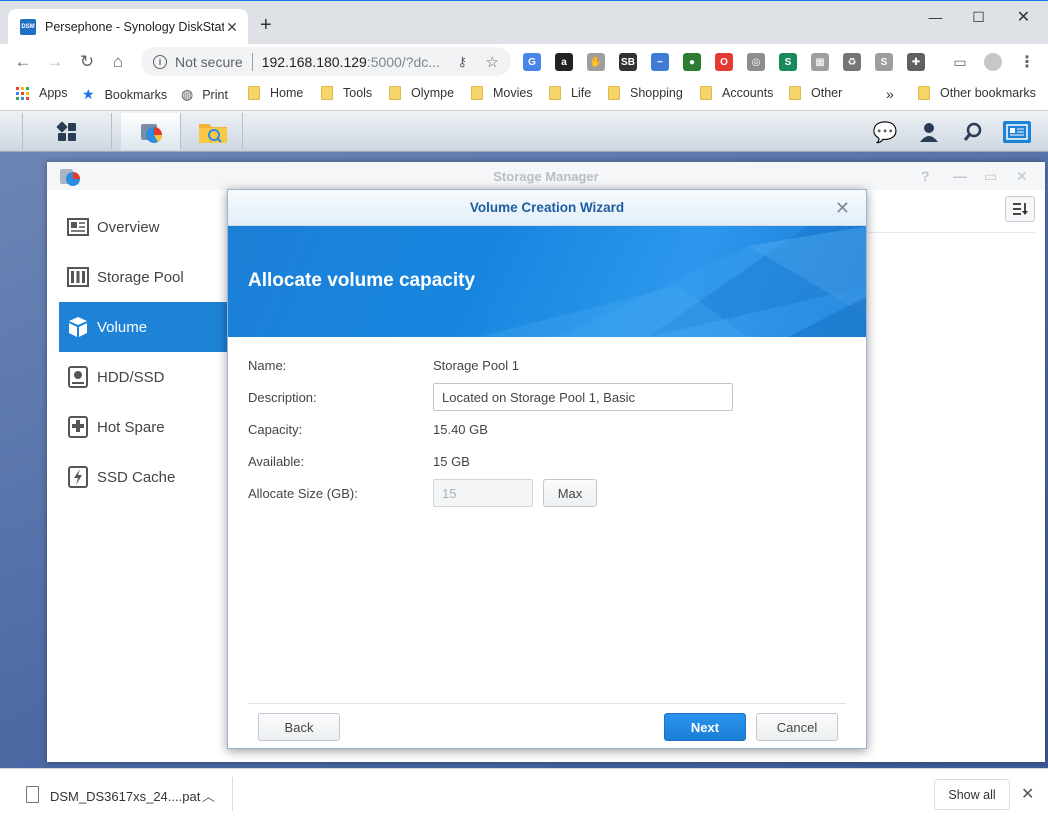 This screenshot has height=819, width=1048. Describe the element at coordinates (483, 493) in the screenshot. I see `allocate-size-input: 15` at that location.